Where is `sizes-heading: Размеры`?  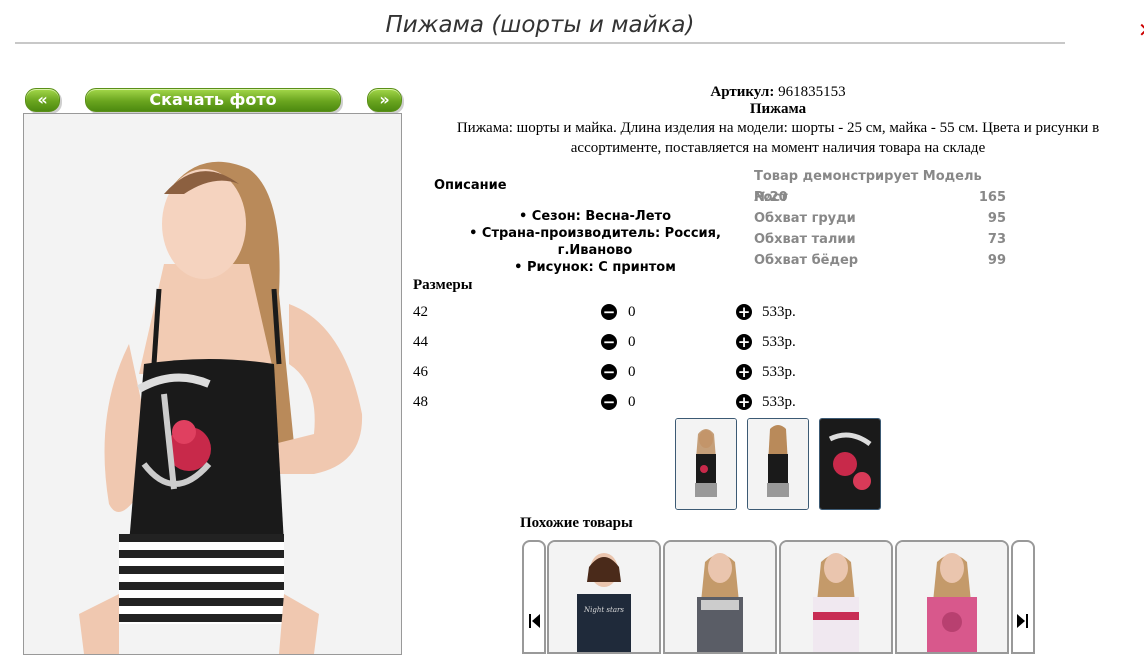 sizes-heading: Размеры is located at coordinates (443, 285).